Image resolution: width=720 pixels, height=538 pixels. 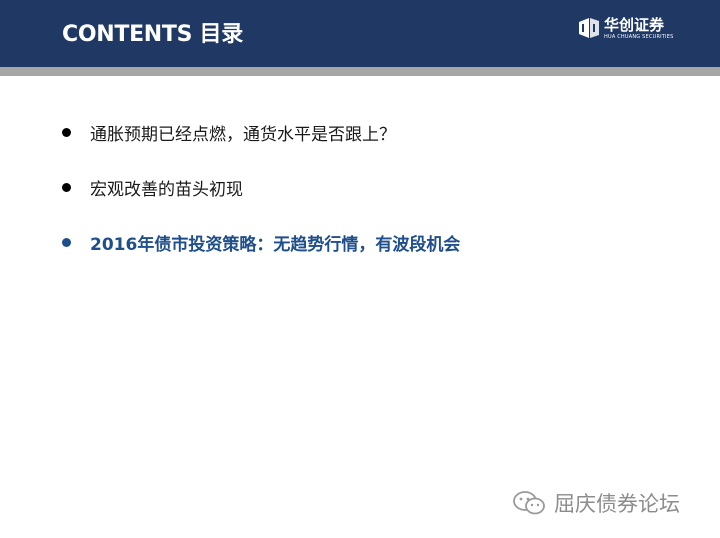 I want to click on company-logo: 华创证券 HUA CHUANG SECURITIES, so click(x=631, y=30).